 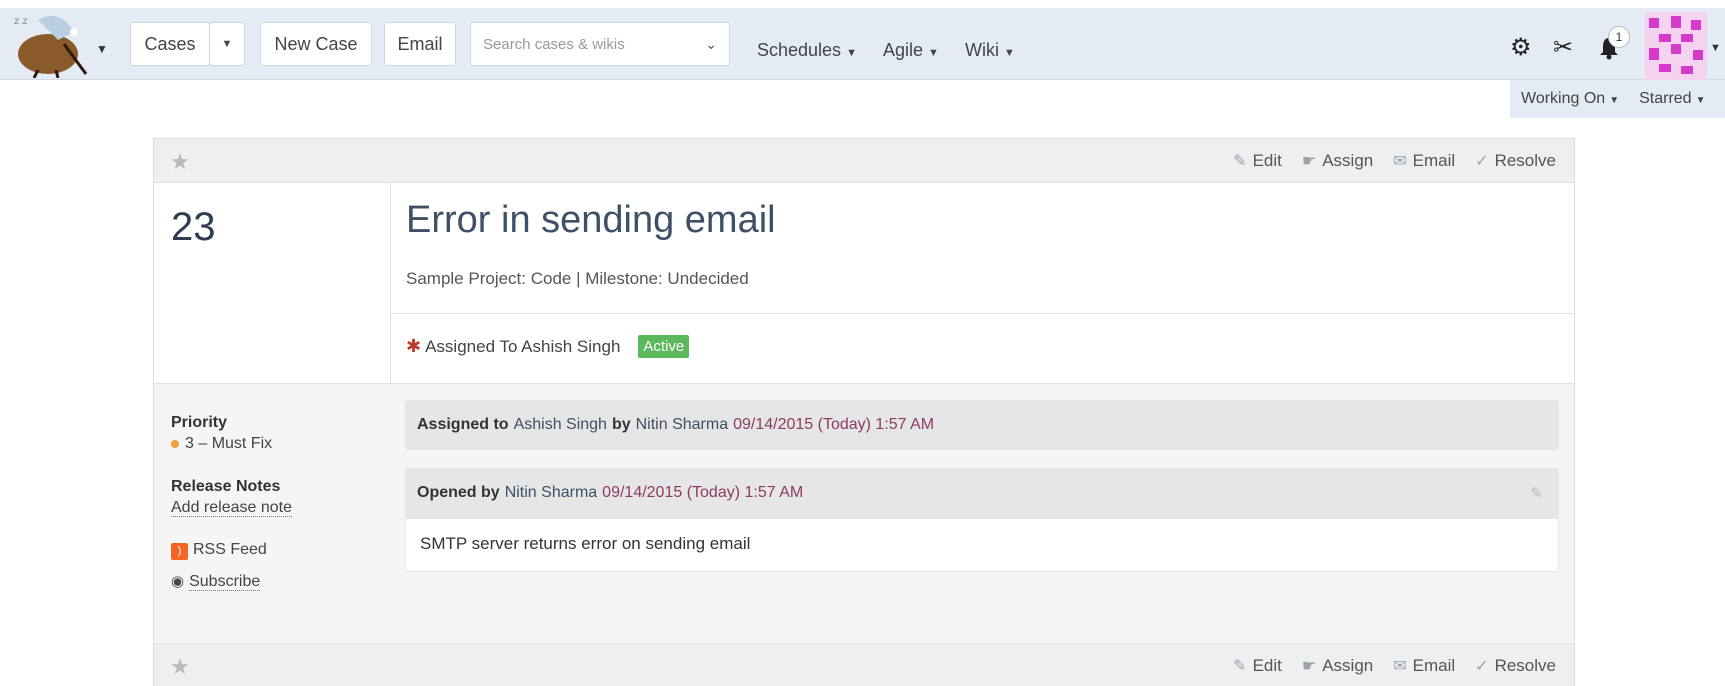 I want to click on gear-icon: ⚙, so click(x=1521, y=48).